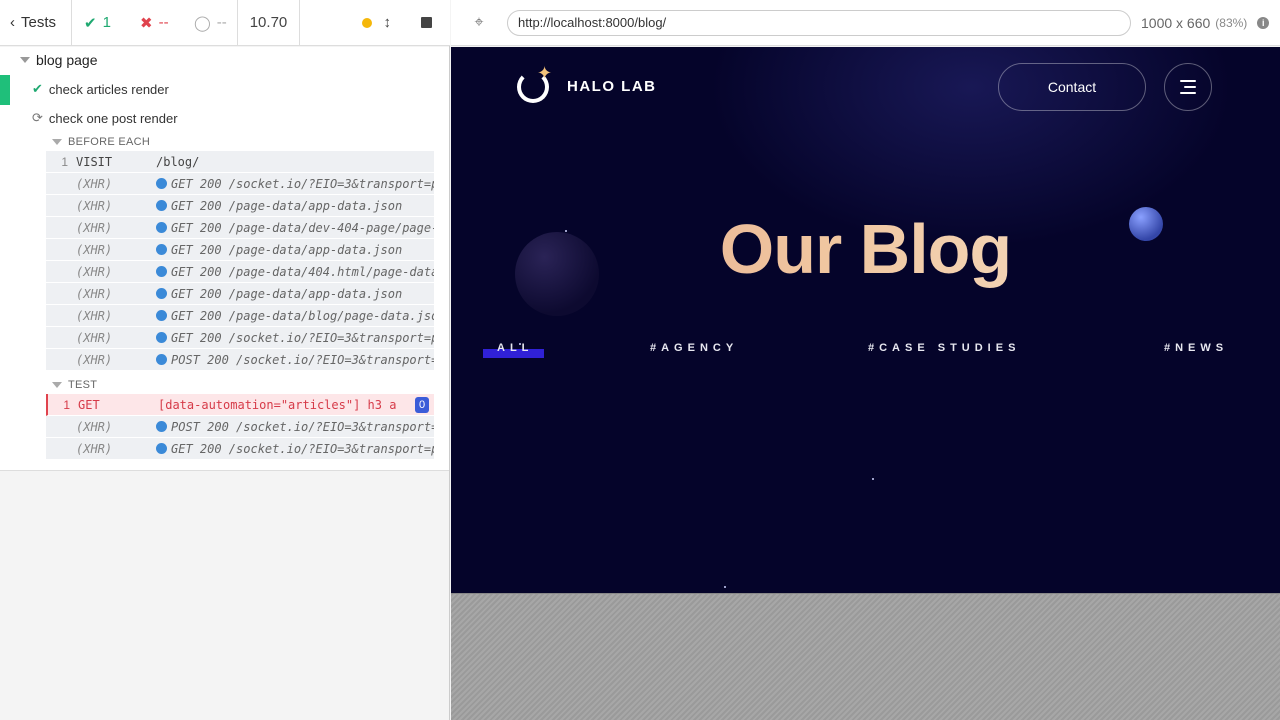  I want to click on info-icon: i, so click(1263, 22).